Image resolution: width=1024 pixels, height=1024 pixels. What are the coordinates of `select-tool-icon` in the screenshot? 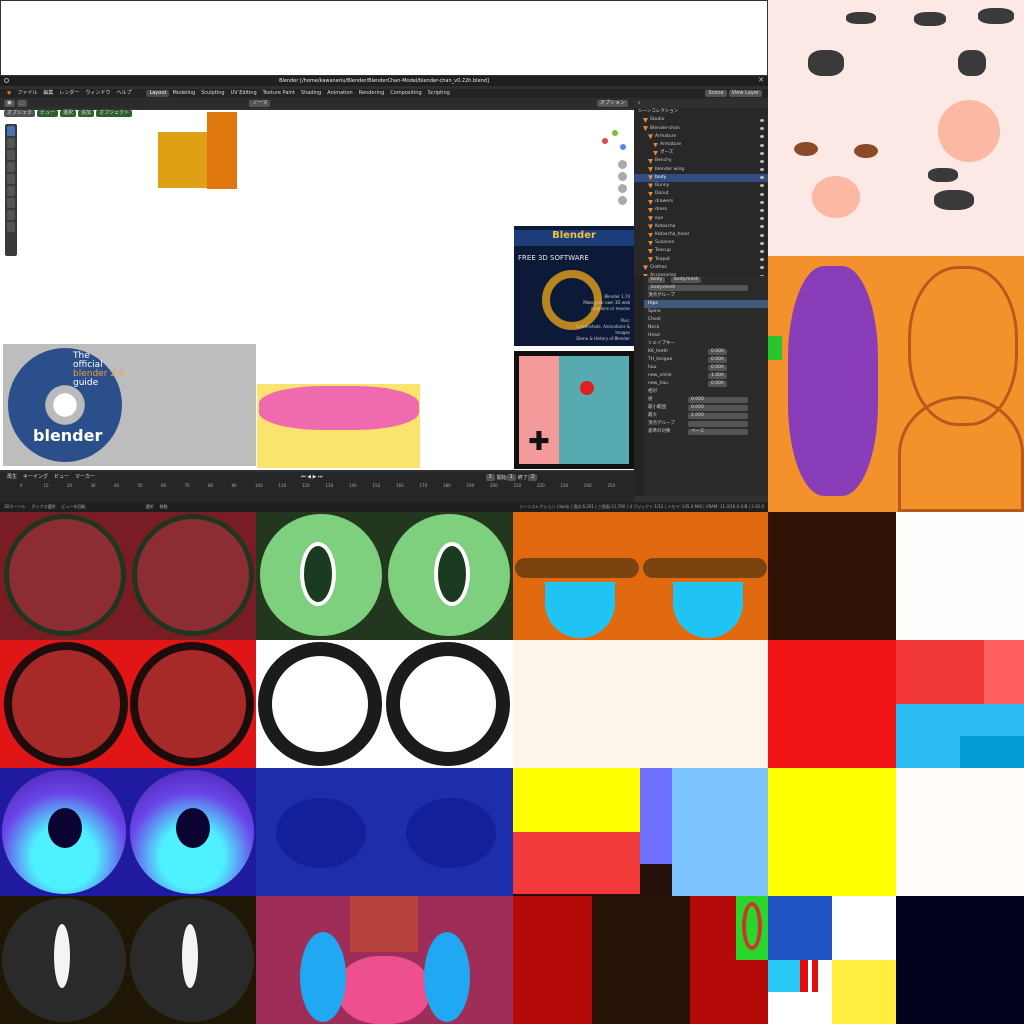 It's located at (11, 131).